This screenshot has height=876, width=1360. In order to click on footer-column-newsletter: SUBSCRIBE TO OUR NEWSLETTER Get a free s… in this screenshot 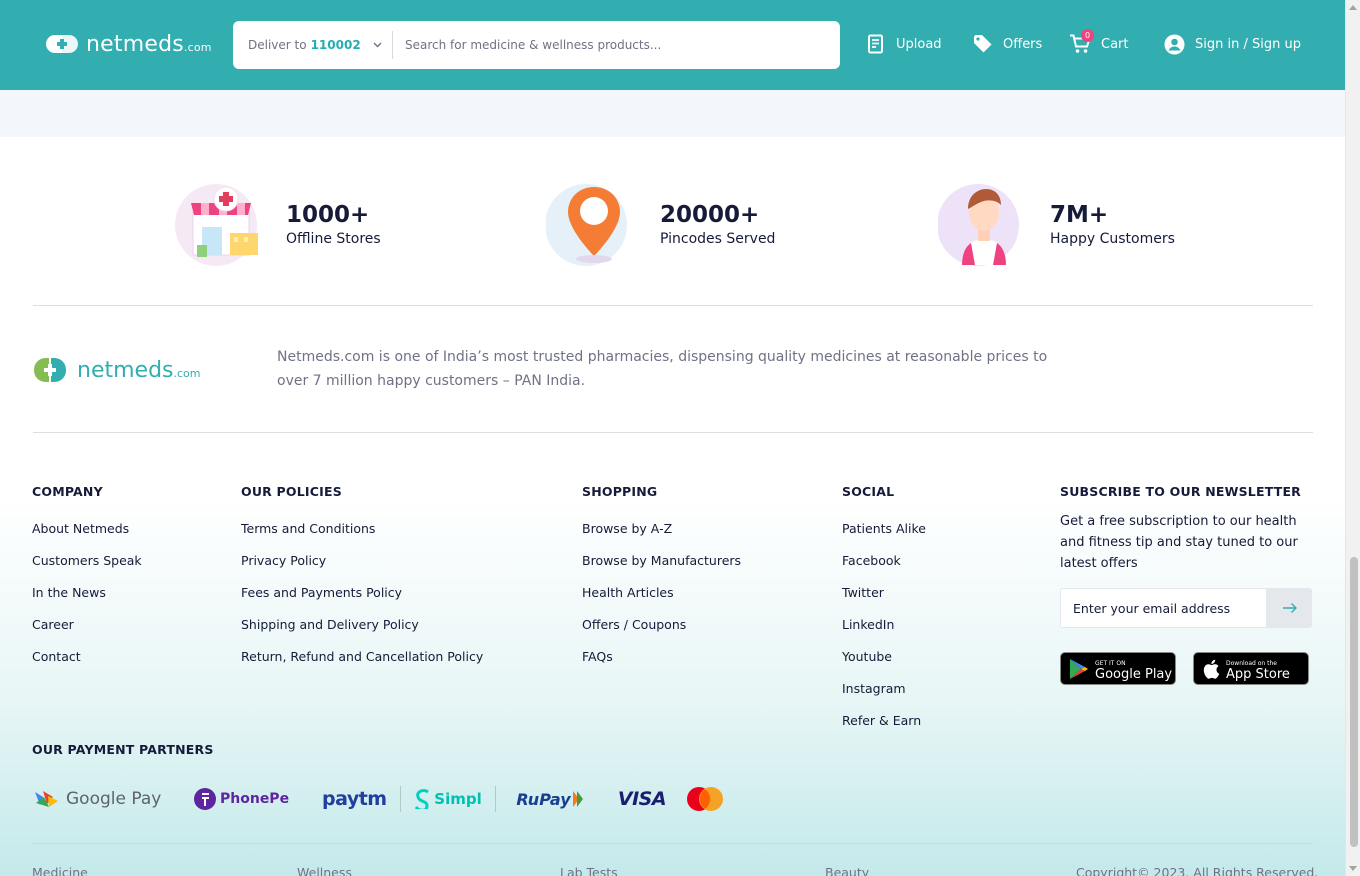, I will do `click(1186, 584)`.